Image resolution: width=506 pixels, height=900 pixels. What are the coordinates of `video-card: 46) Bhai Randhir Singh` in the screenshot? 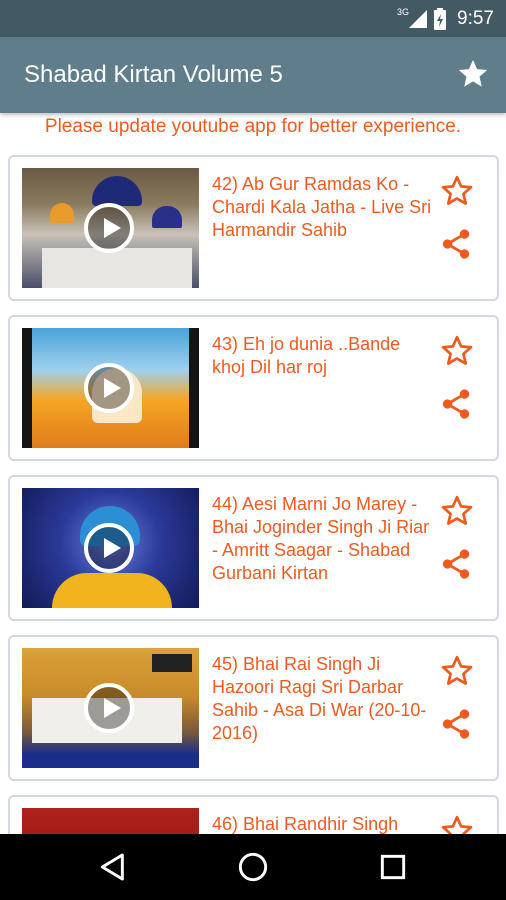 It's located at (253, 814).